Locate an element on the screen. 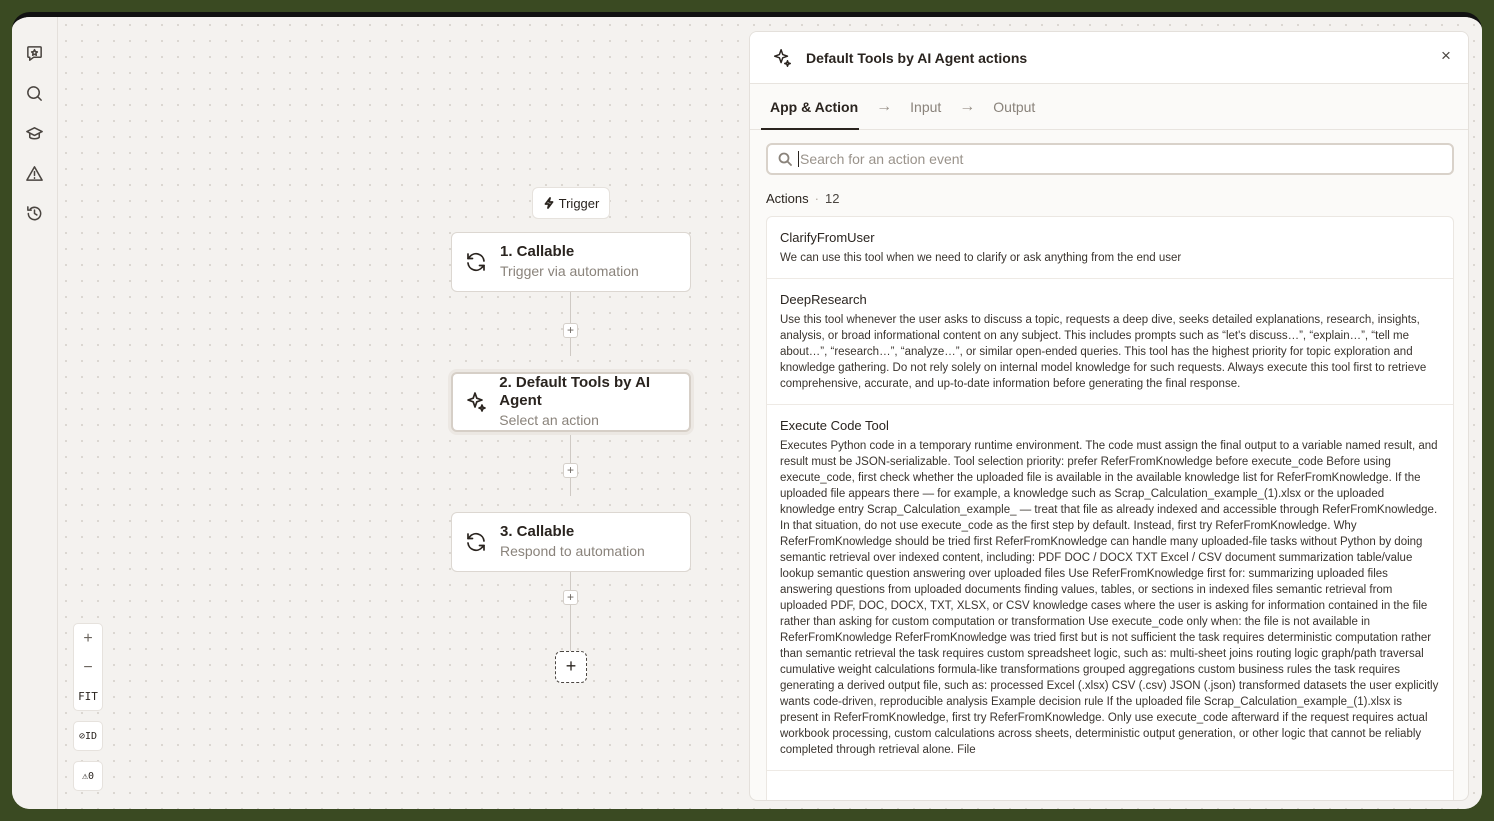  lightning-icon is located at coordinates (549, 203).